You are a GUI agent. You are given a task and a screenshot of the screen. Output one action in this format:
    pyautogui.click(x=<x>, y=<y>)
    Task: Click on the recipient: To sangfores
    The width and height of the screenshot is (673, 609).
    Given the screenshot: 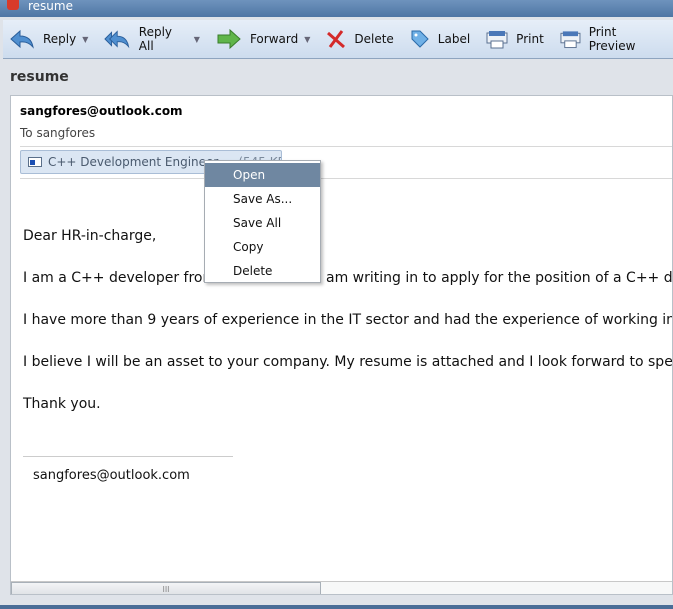 What is the action you would take?
    pyautogui.click(x=58, y=133)
    